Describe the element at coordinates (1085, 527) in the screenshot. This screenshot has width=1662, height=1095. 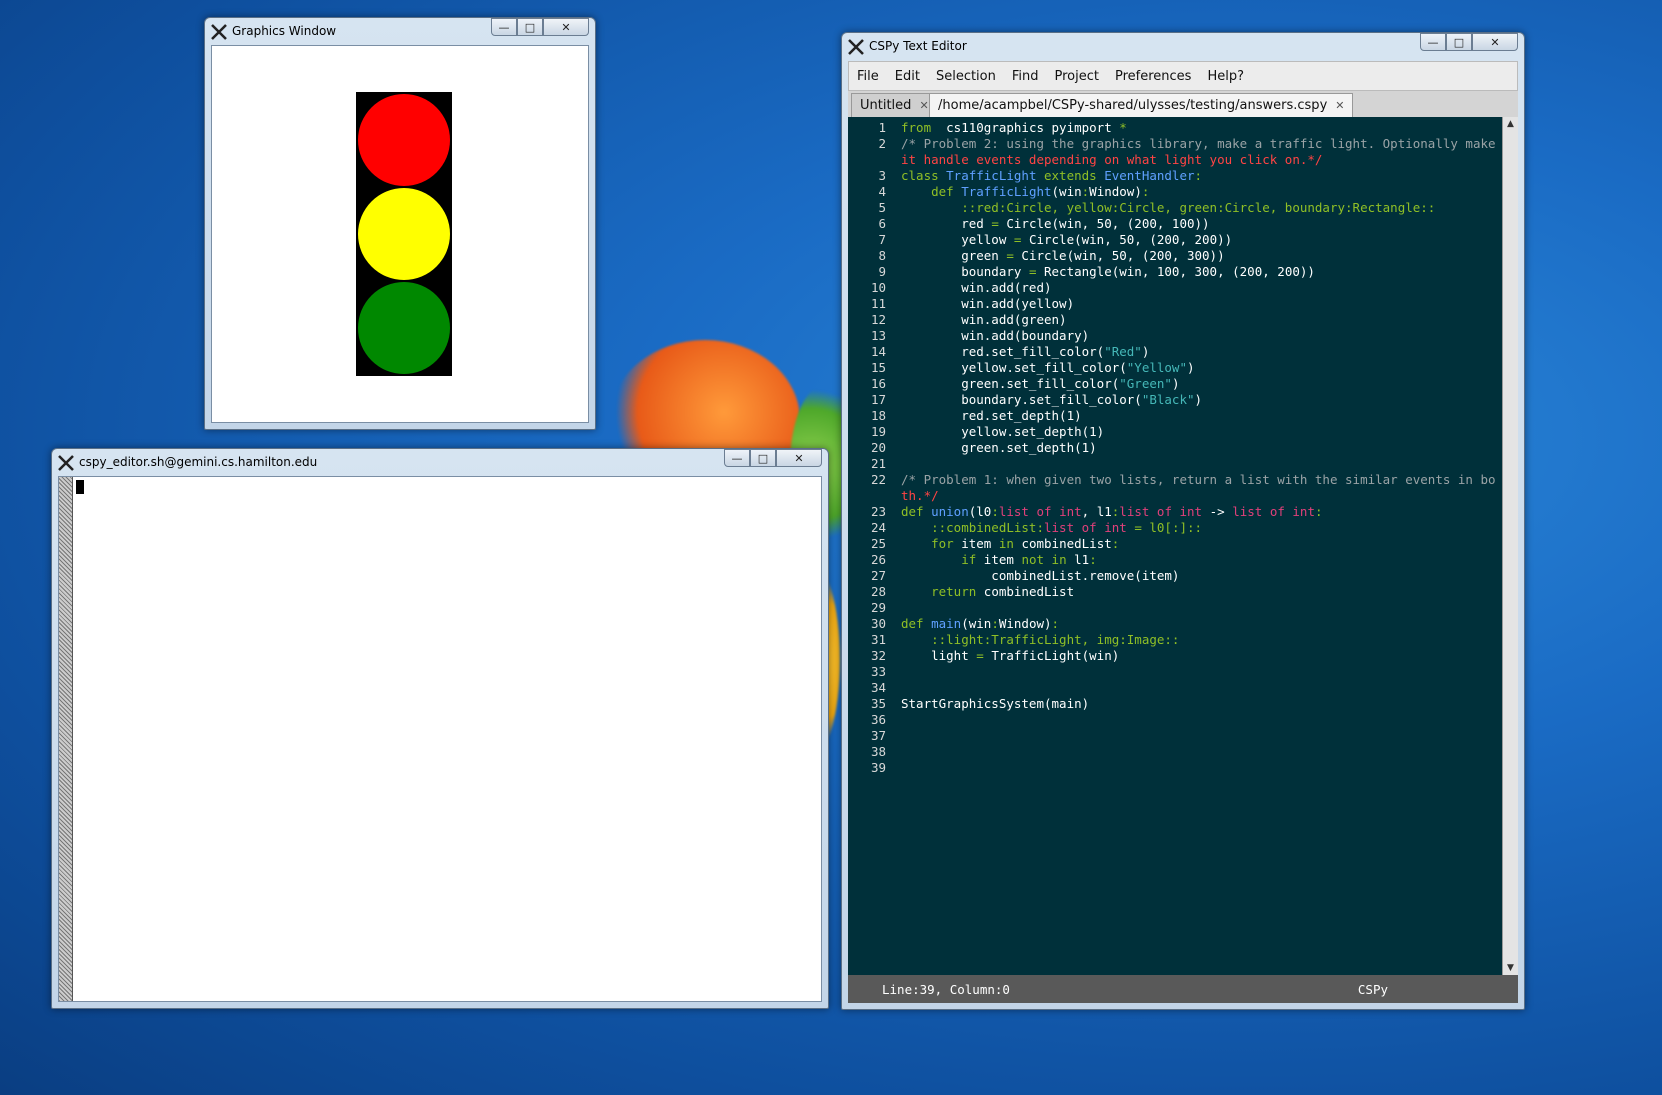
I see `code-token: list of int` at that location.